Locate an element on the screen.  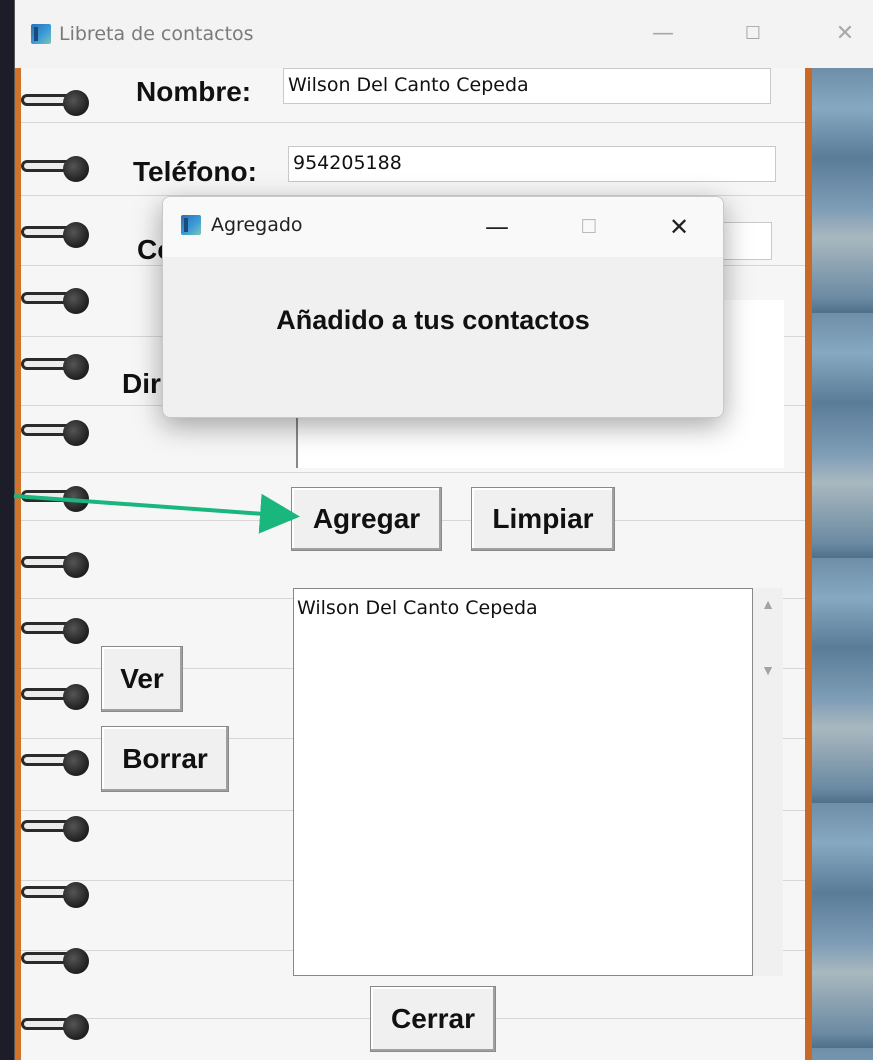
annotation-arrow is located at coordinates (156, 513).